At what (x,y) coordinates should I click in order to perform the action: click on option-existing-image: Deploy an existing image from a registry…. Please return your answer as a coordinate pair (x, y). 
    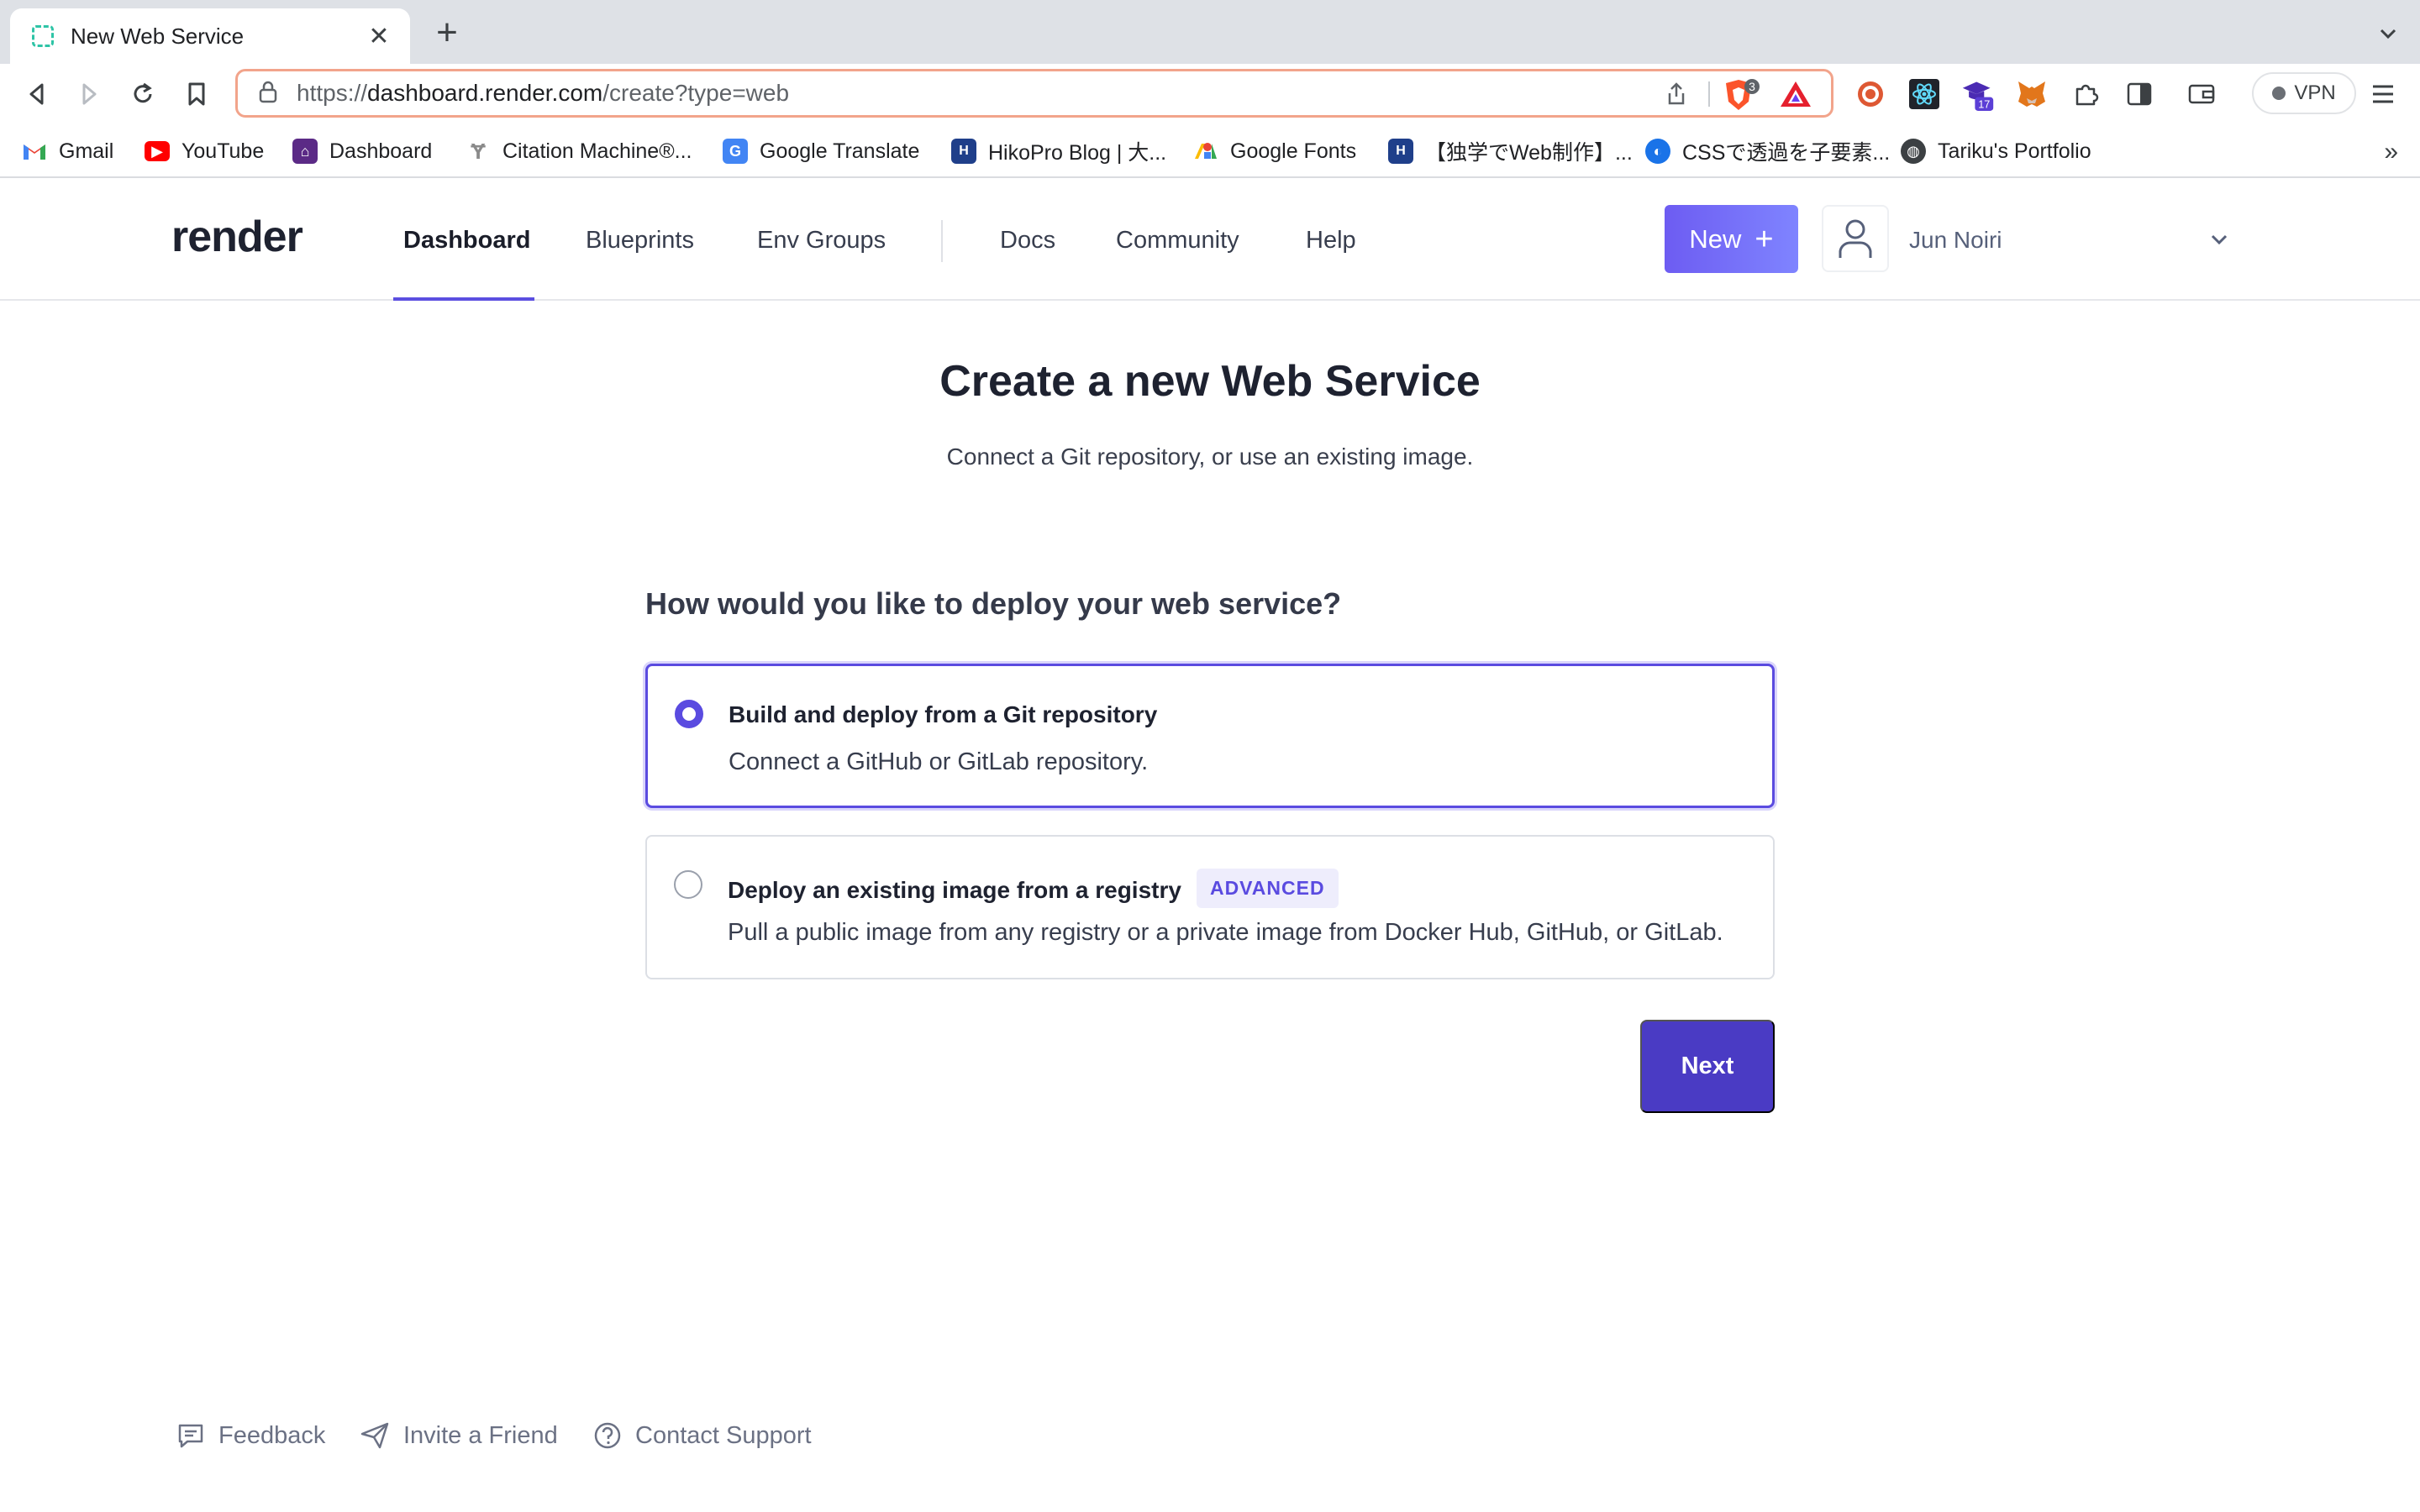
    Looking at the image, I should click on (1210, 907).